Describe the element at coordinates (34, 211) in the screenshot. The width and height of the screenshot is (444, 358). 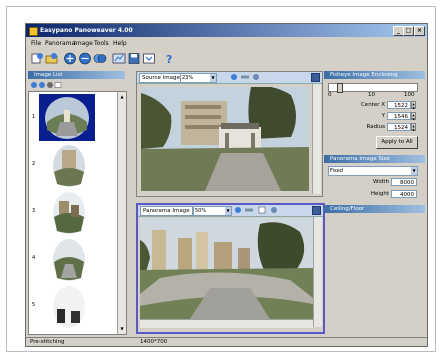
I see `thumbnail-number: 3` at that location.